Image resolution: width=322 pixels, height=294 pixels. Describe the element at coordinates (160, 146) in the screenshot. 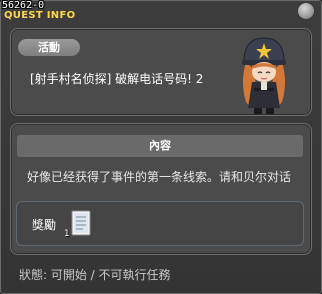

I see `content-section-header: 內容` at that location.